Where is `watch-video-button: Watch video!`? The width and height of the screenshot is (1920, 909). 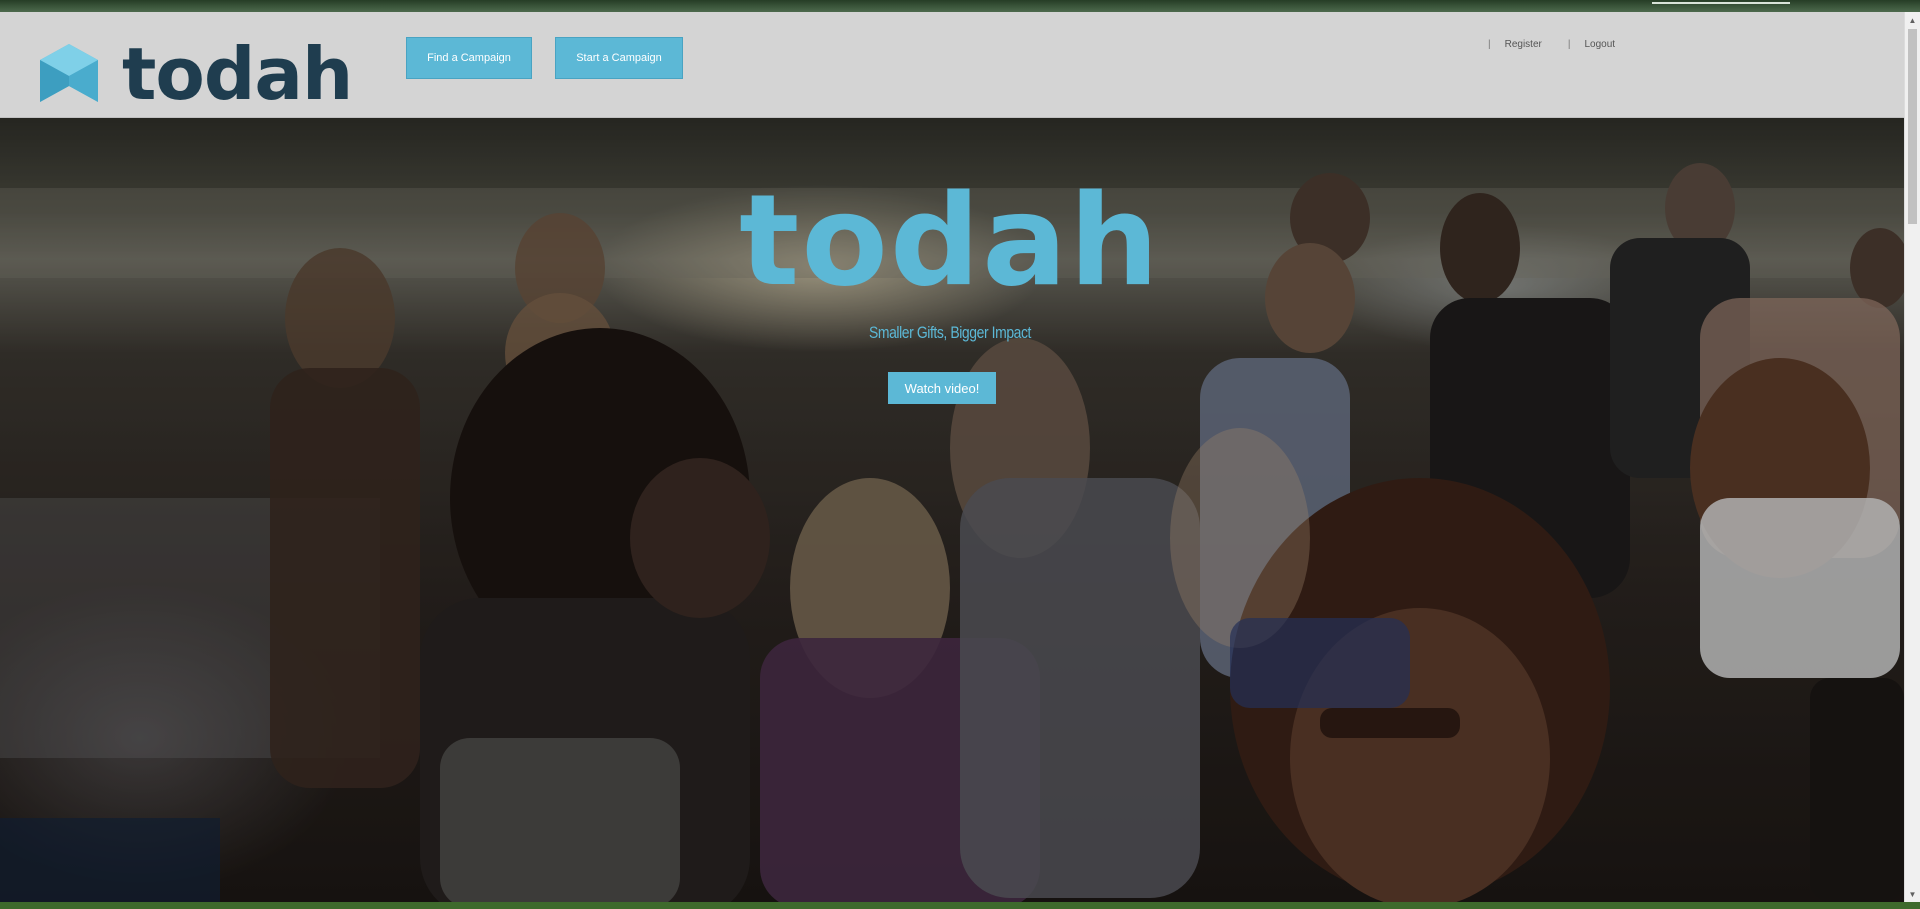 watch-video-button: Watch video! is located at coordinates (942, 388).